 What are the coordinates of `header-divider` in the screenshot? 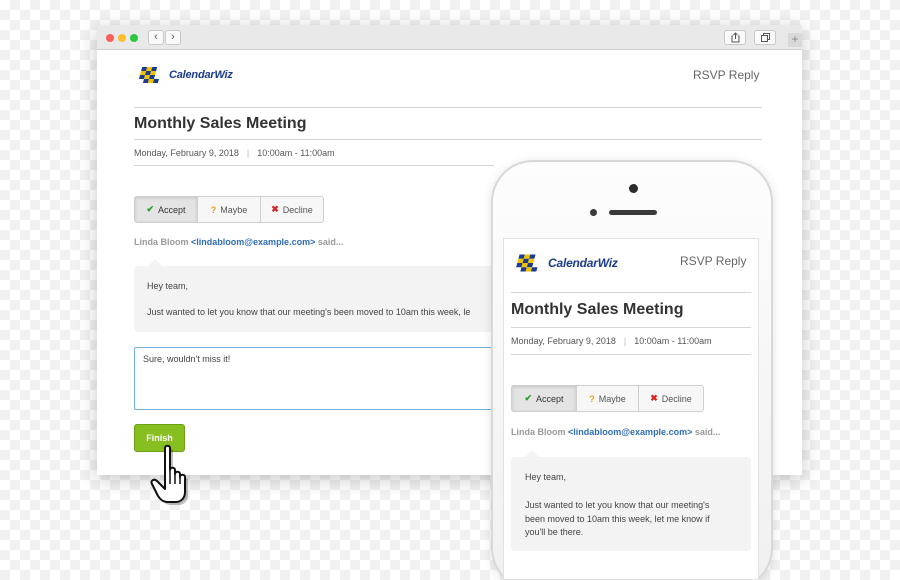 It's located at (448, 107).